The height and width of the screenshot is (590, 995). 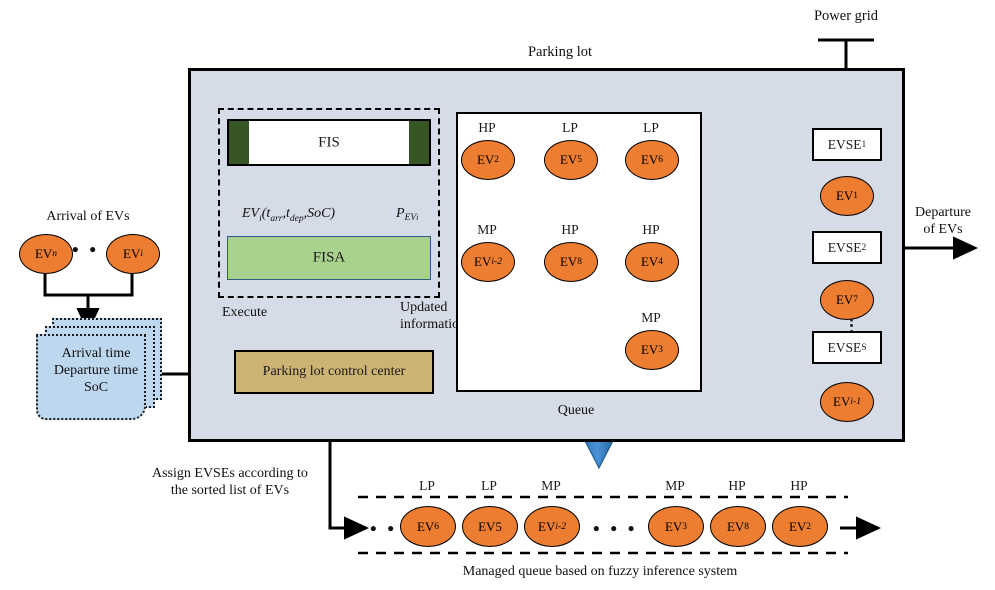 I want to click on parking-lot-label: Parking lot, so click(x=560, y=52).